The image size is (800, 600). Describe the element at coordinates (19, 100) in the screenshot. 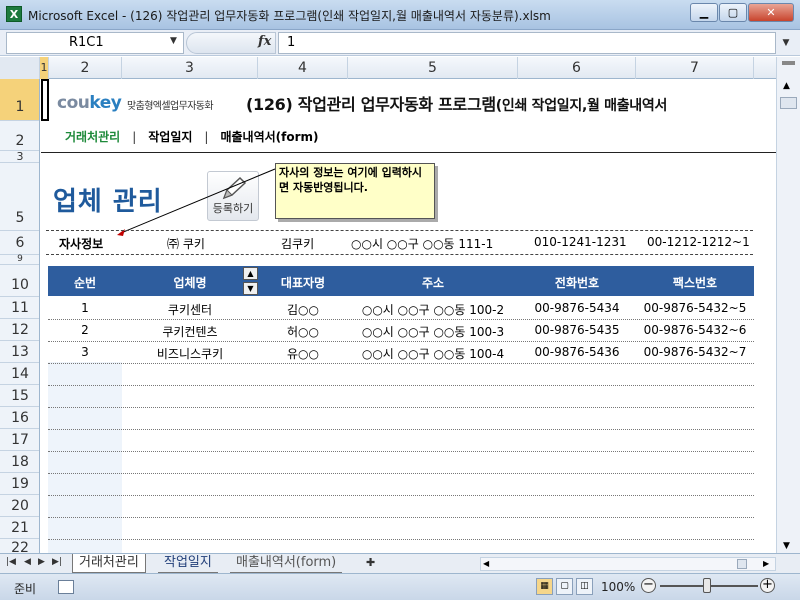

I see `row-header: 1` at that location.